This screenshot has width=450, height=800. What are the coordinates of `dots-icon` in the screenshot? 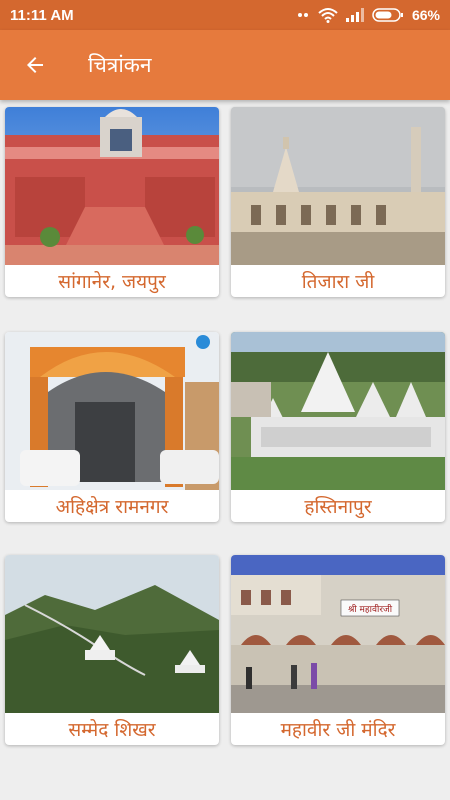 It's located at (303, 15).